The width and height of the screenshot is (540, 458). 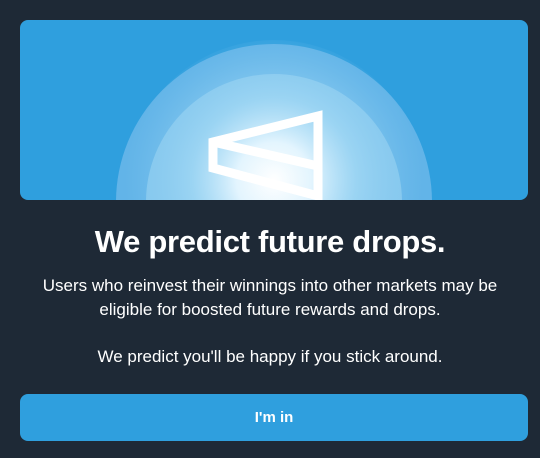 I want to click on modal-title: We predict future drops., so click(x=270, y=241).